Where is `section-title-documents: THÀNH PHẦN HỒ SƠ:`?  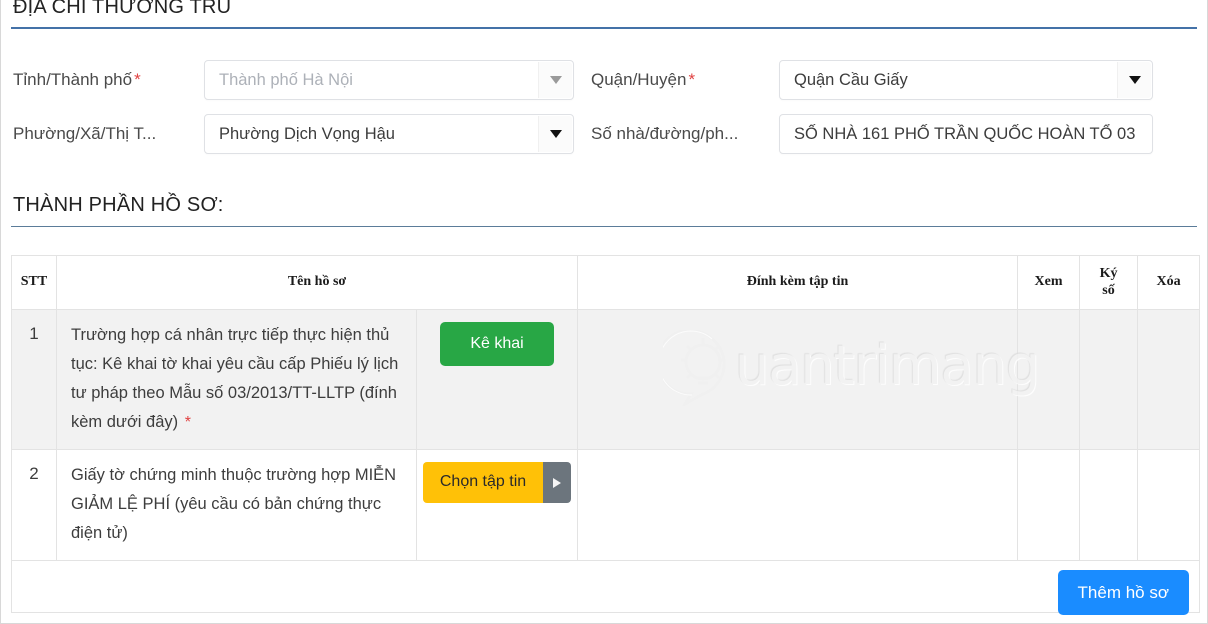 section-title-documents: THÀNH PHẦN HỒ SƠ: is located at coordinates (118, 205).